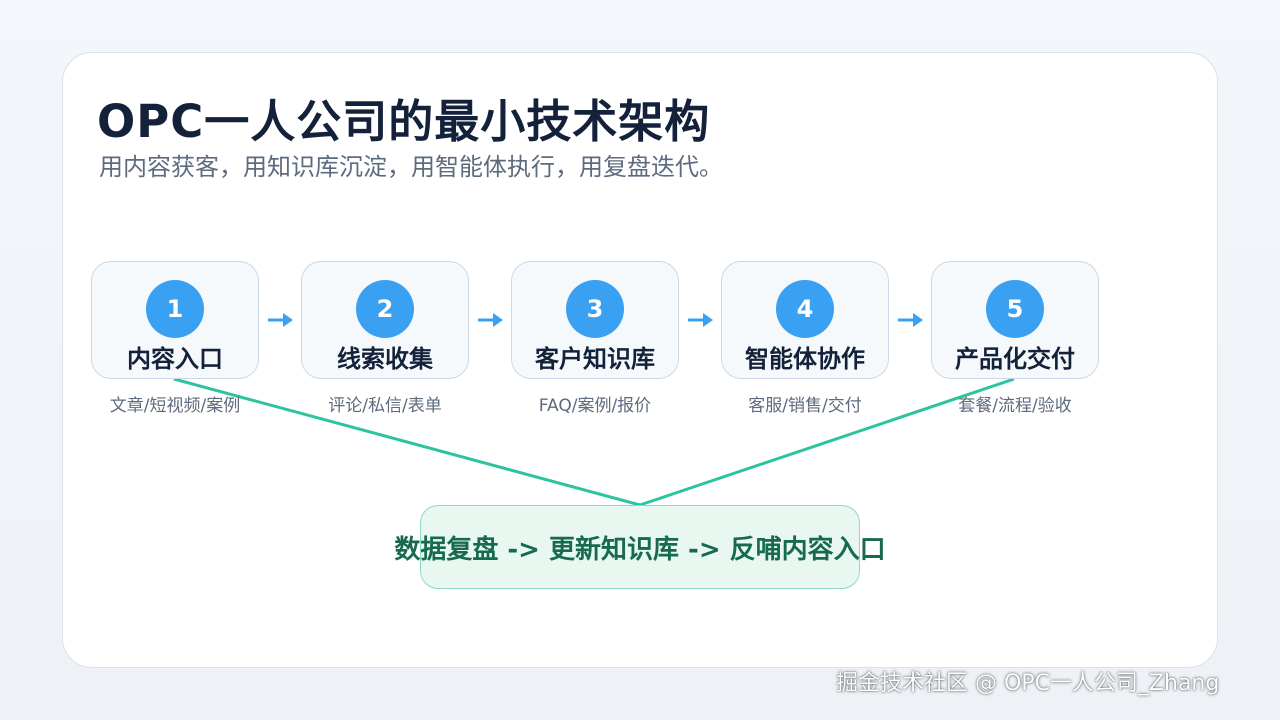  What do you see at coordinates (595, 309) in the screenshot?
I see `step-number-badge: 3` at bounding box center [595, 309].